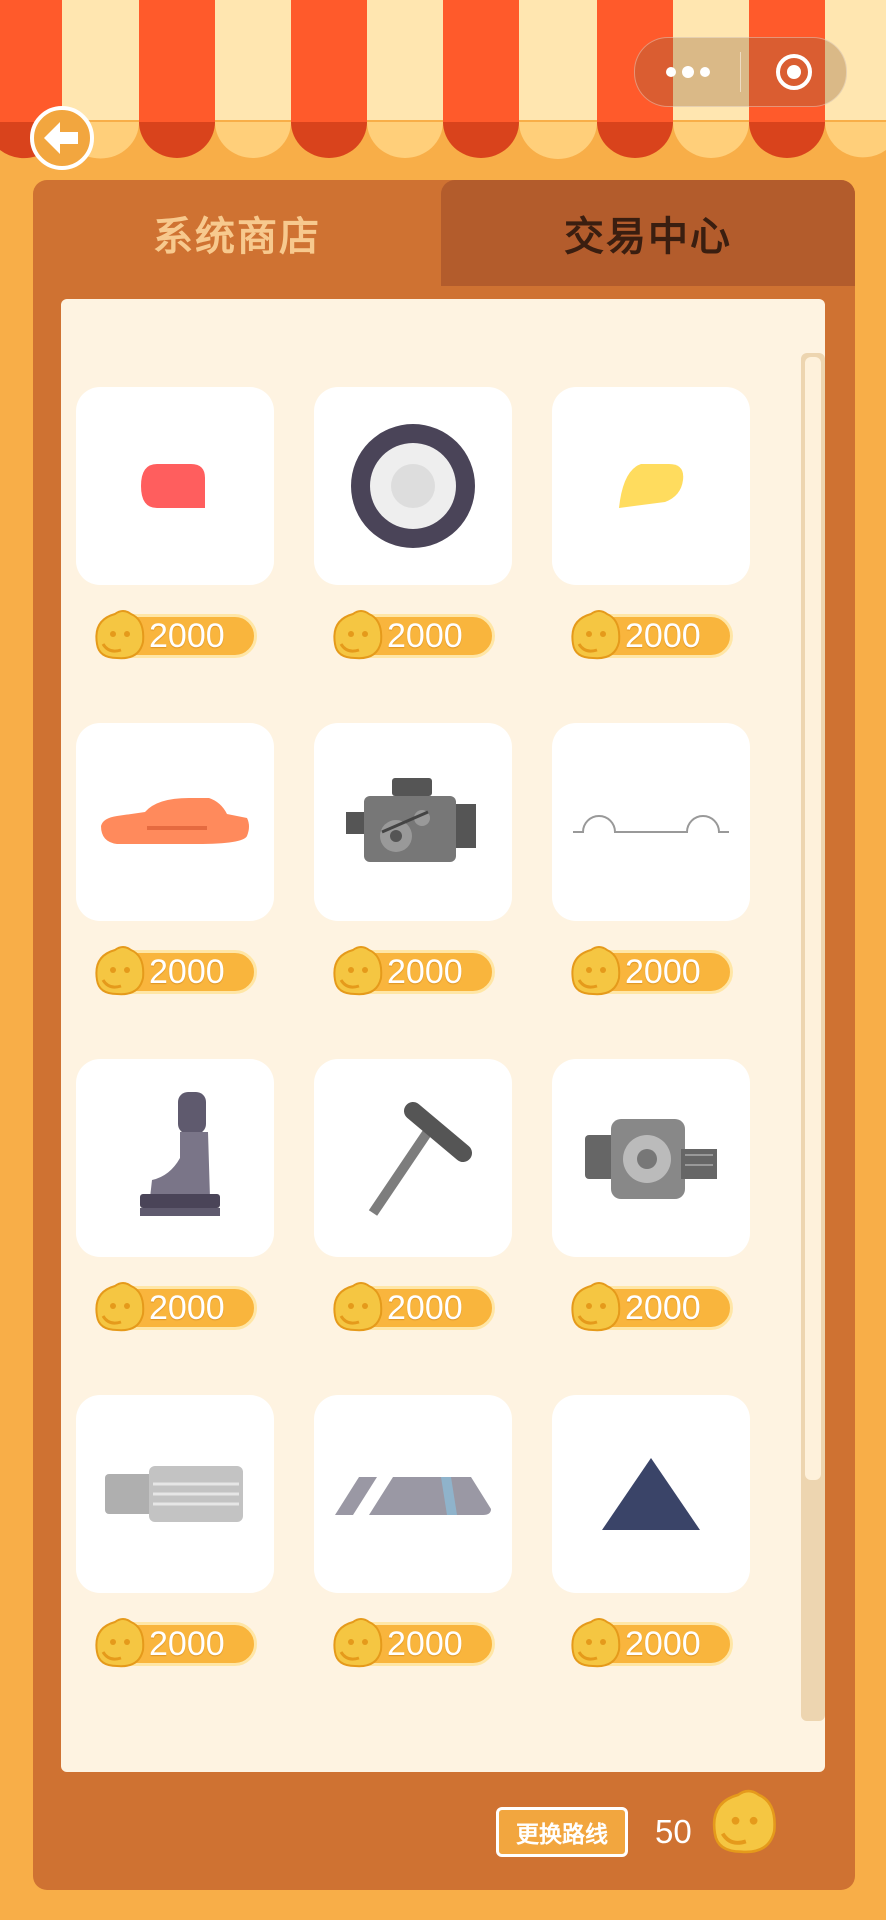 The image size is (886, 1920). What do you see at coordinates (237, 233) in the screenshot?
I see `tab-system-shop: 系统商店` at bounding box center [237, 233].